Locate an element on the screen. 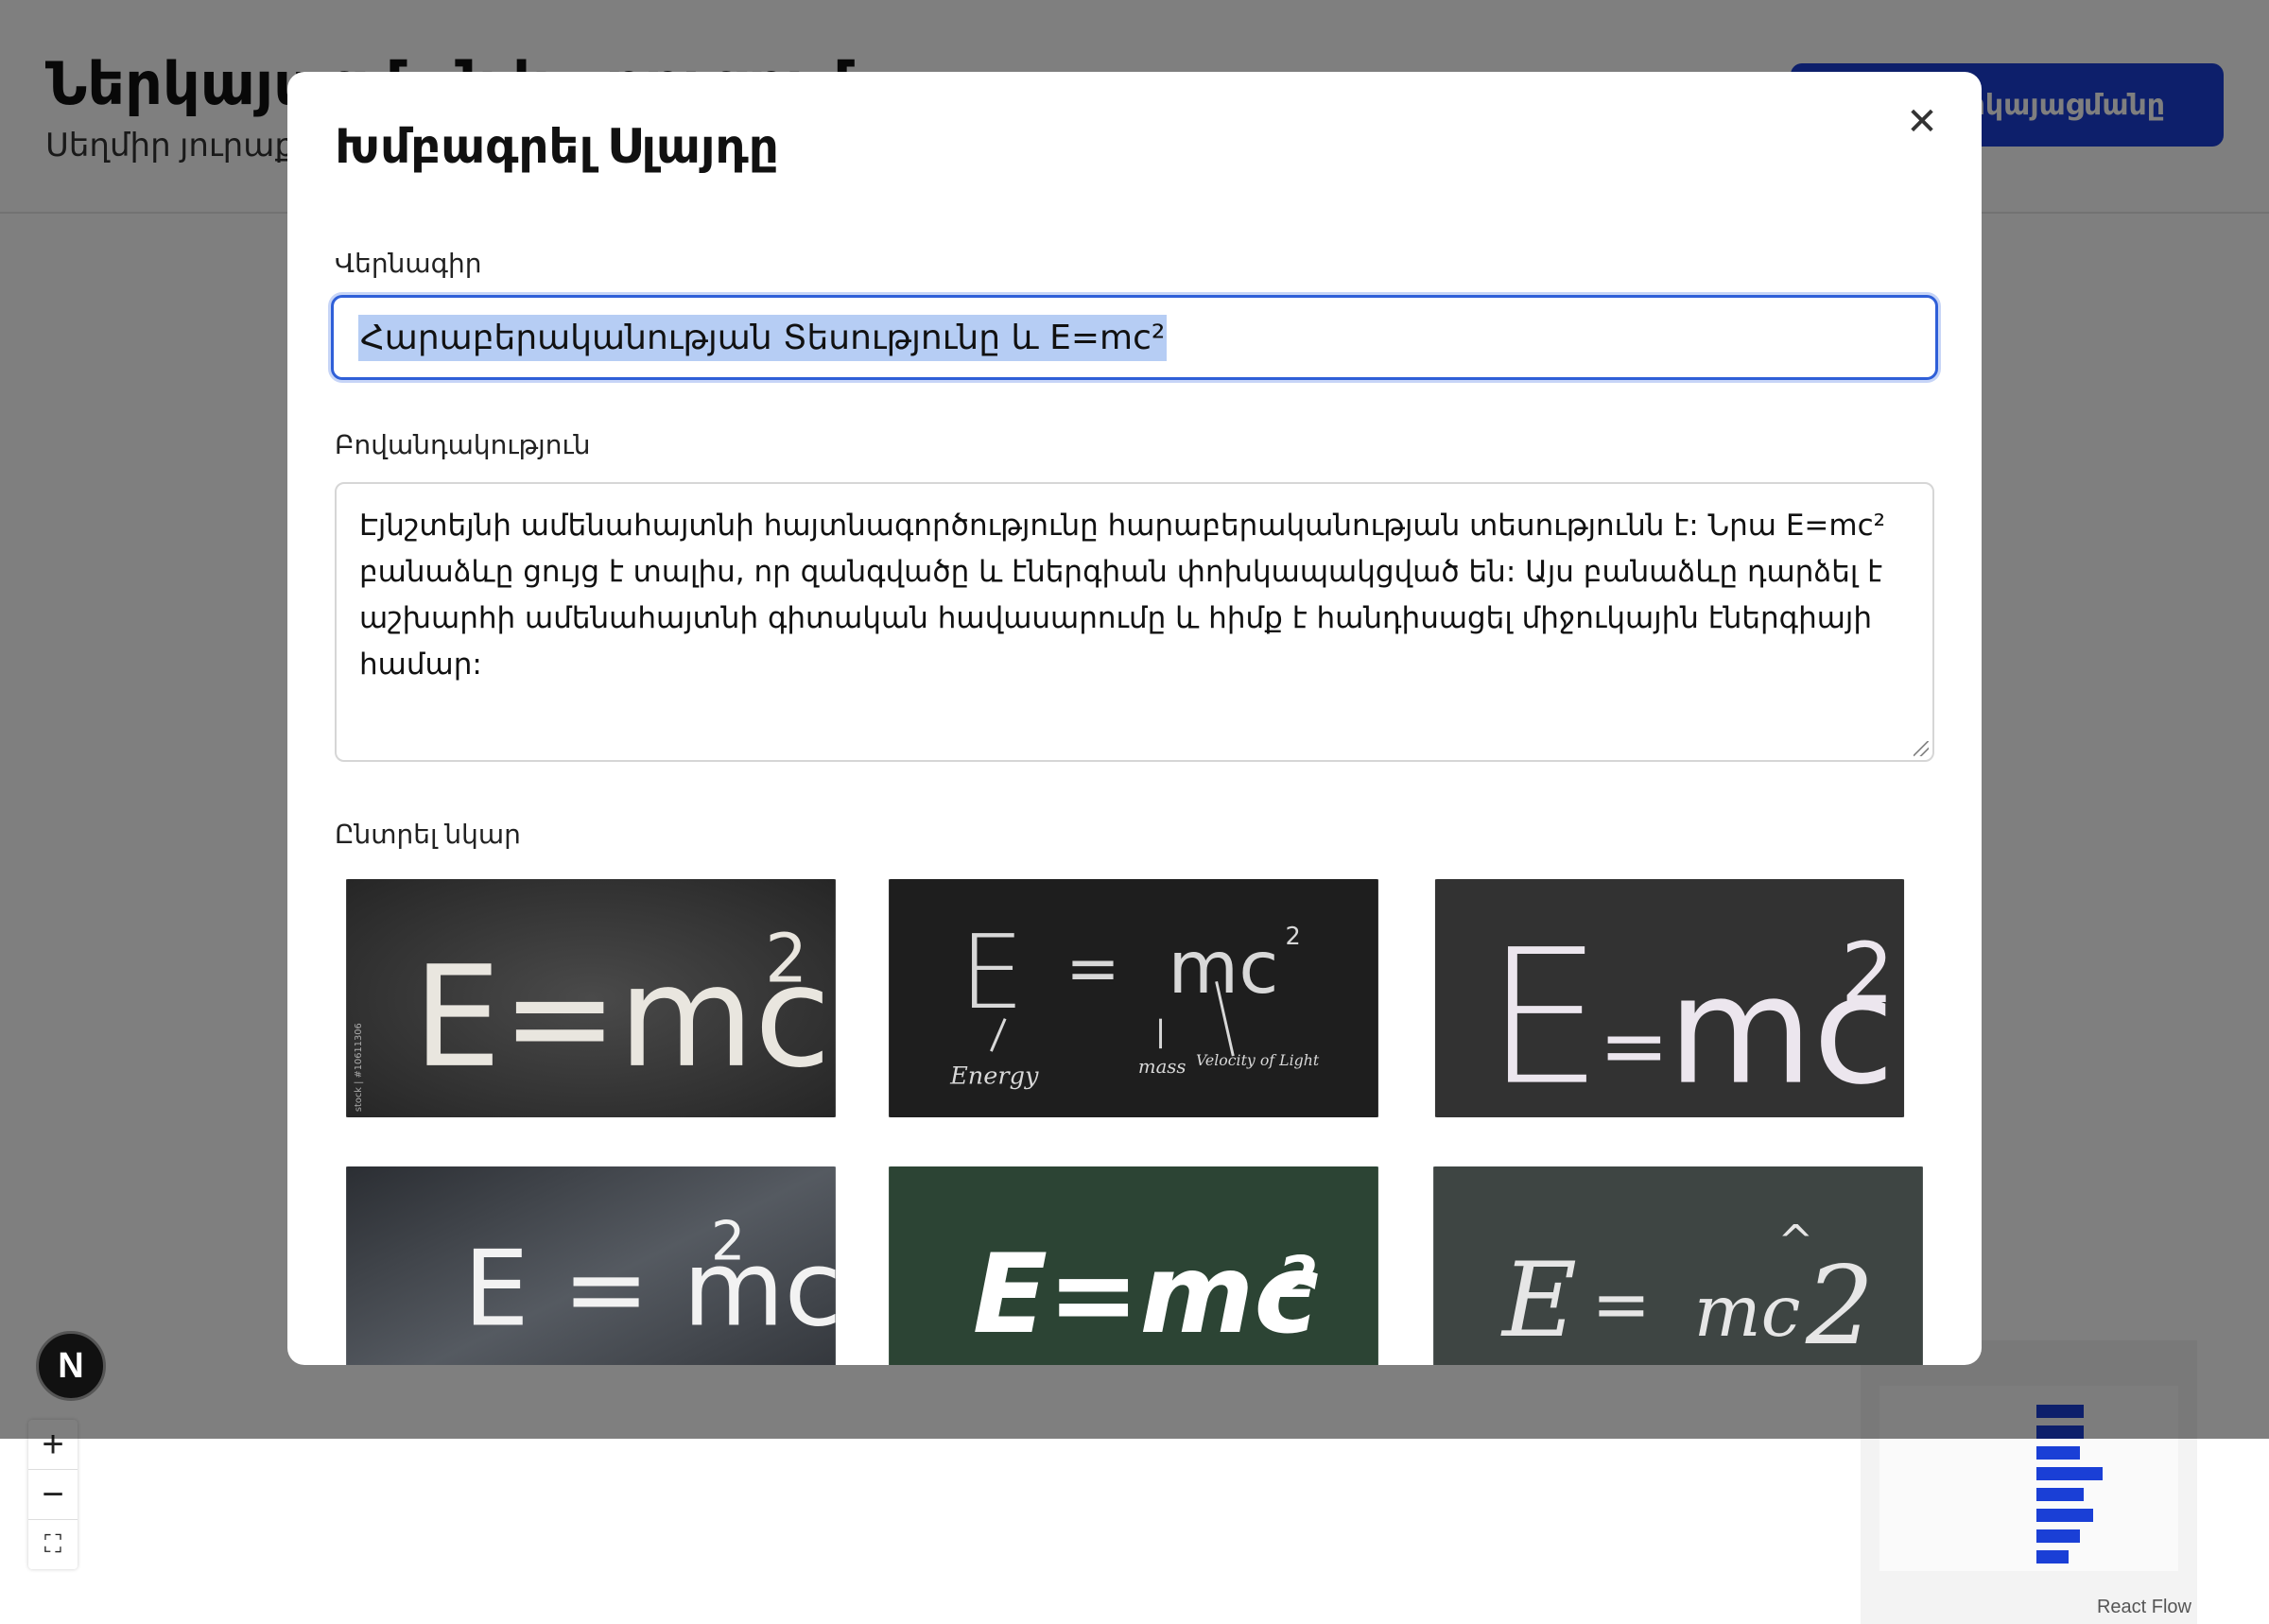 This screenshot has height=1624, width=2269. svg-text: stock | #10611306 is located at coordinates (359, 1067).